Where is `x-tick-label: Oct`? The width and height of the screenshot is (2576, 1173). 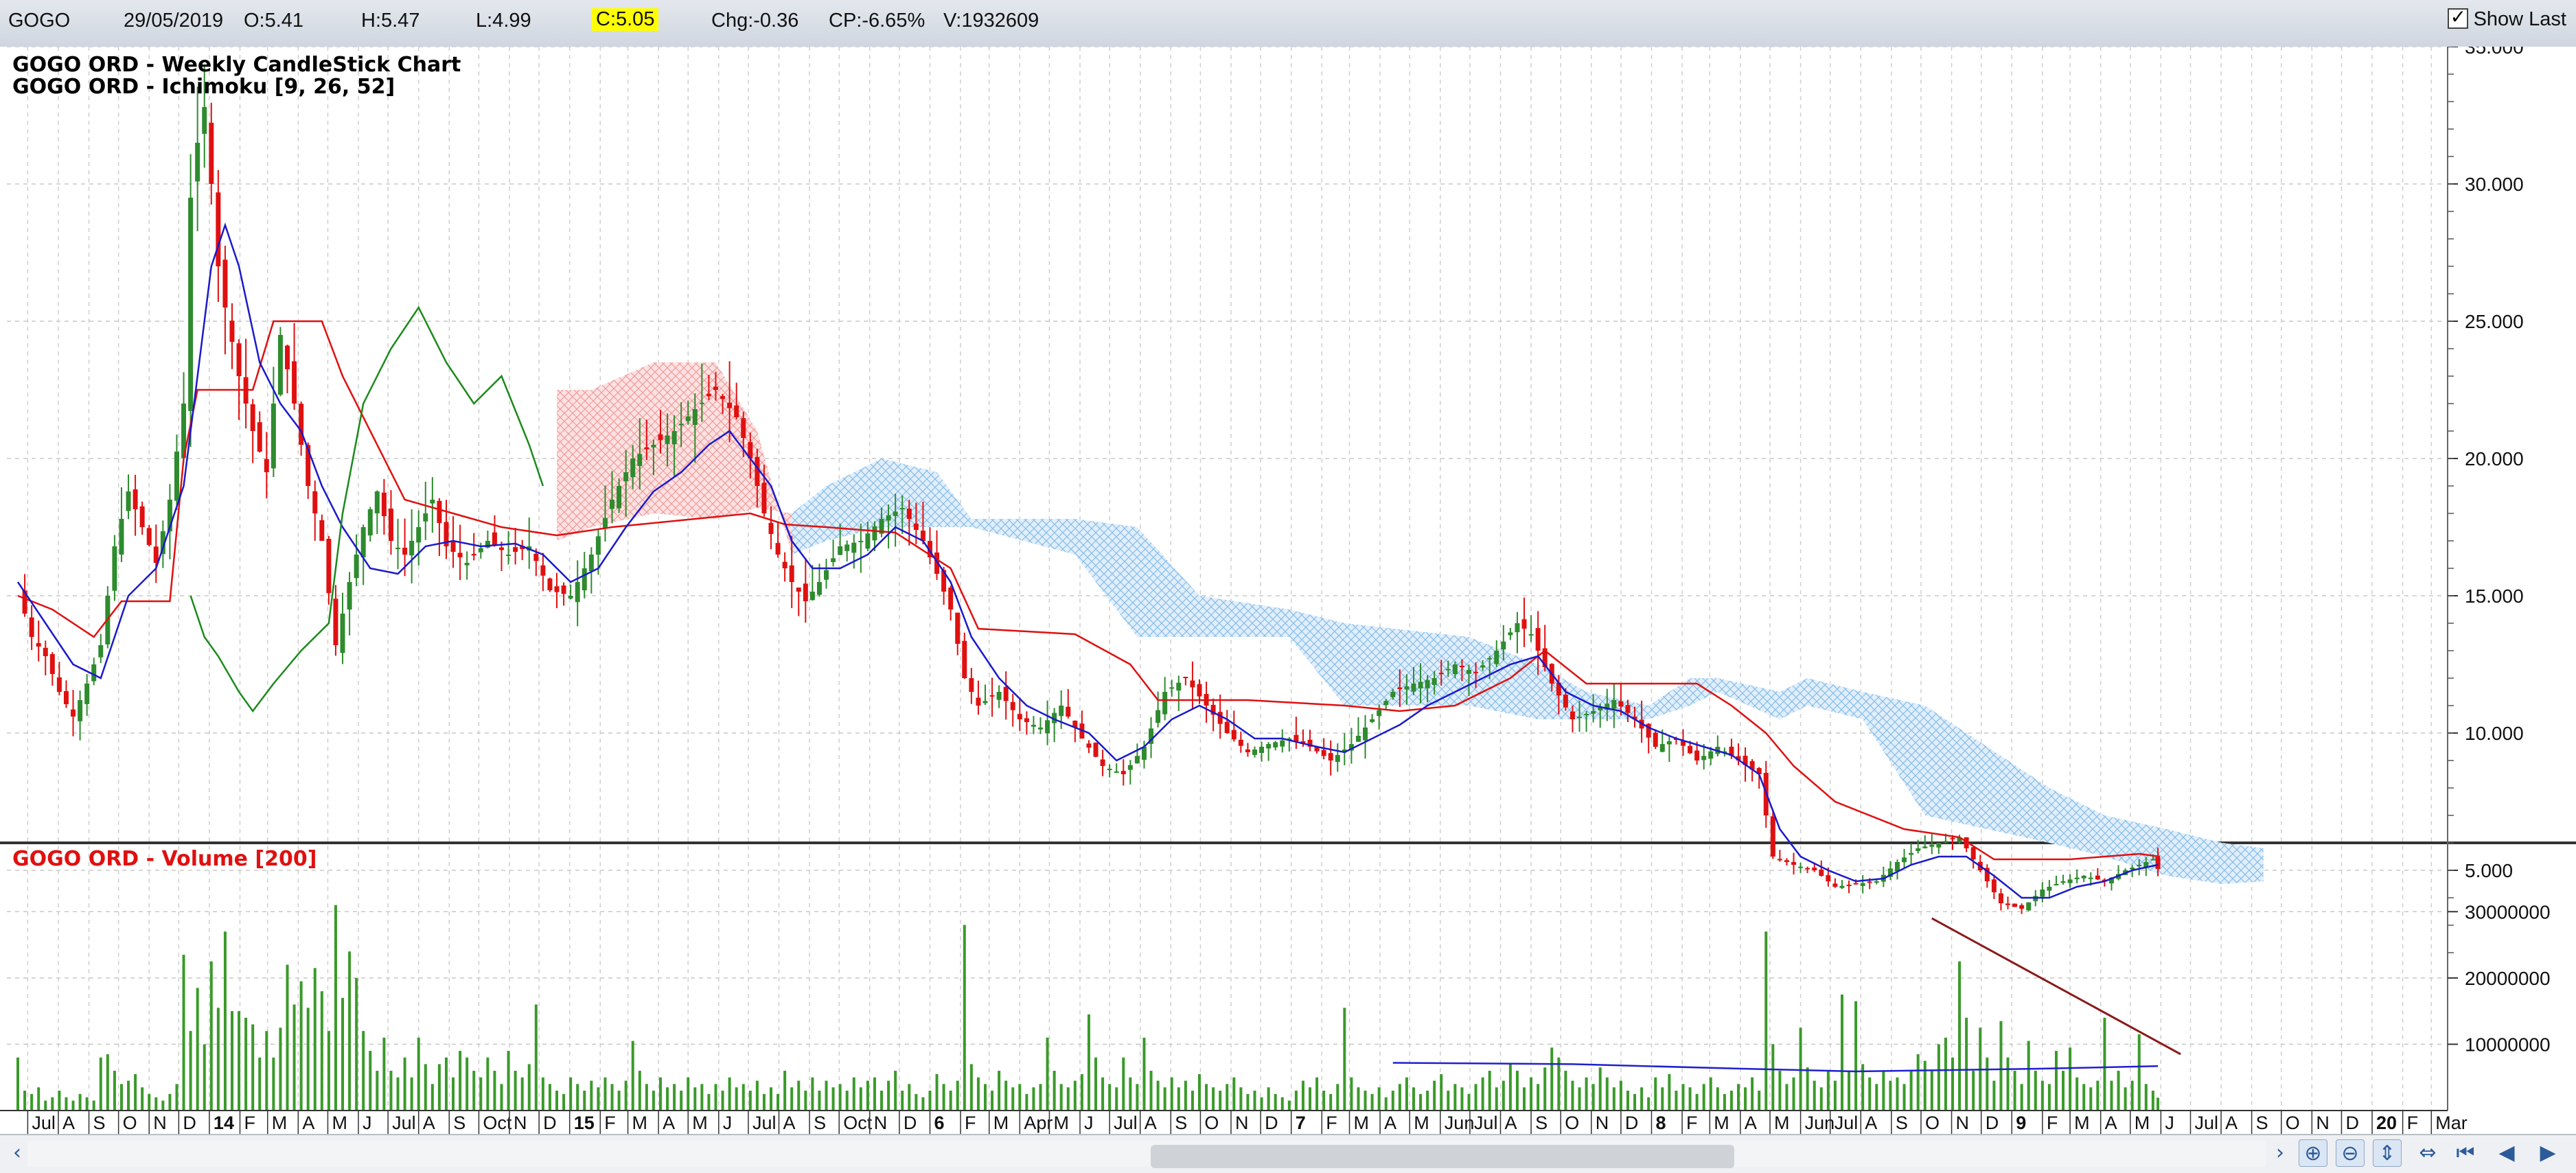 x-tick-label: Oct is located at coordinates (858, 1123).